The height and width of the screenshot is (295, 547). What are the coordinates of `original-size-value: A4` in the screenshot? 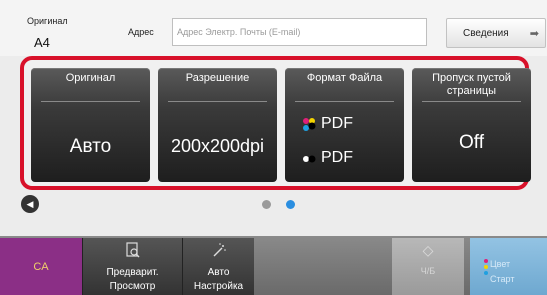 It's located at (42, 42).